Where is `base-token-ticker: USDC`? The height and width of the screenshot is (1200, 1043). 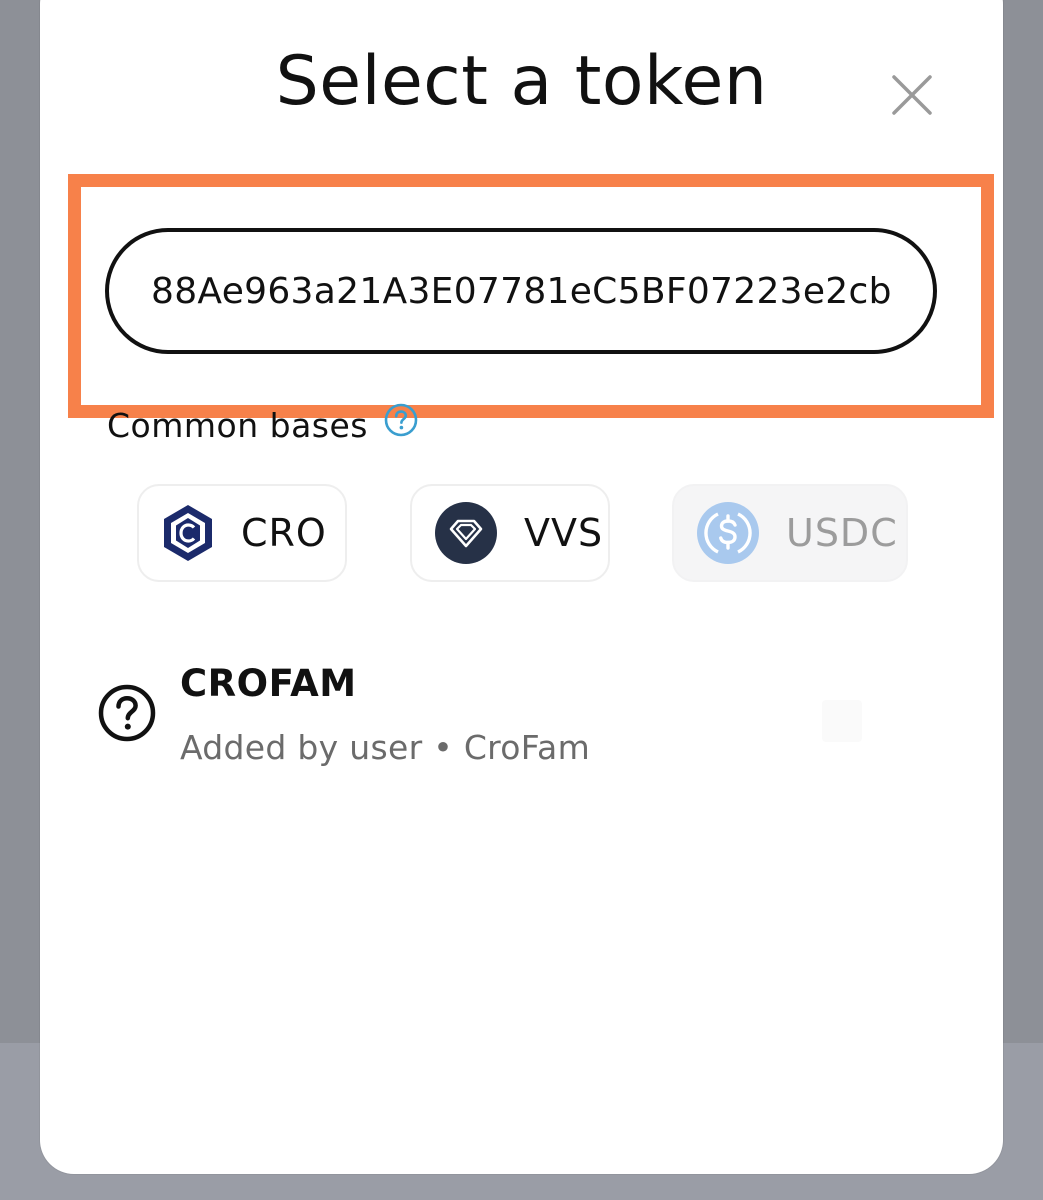
base-token-ticker: USDC is located at coordinates (842, 533).